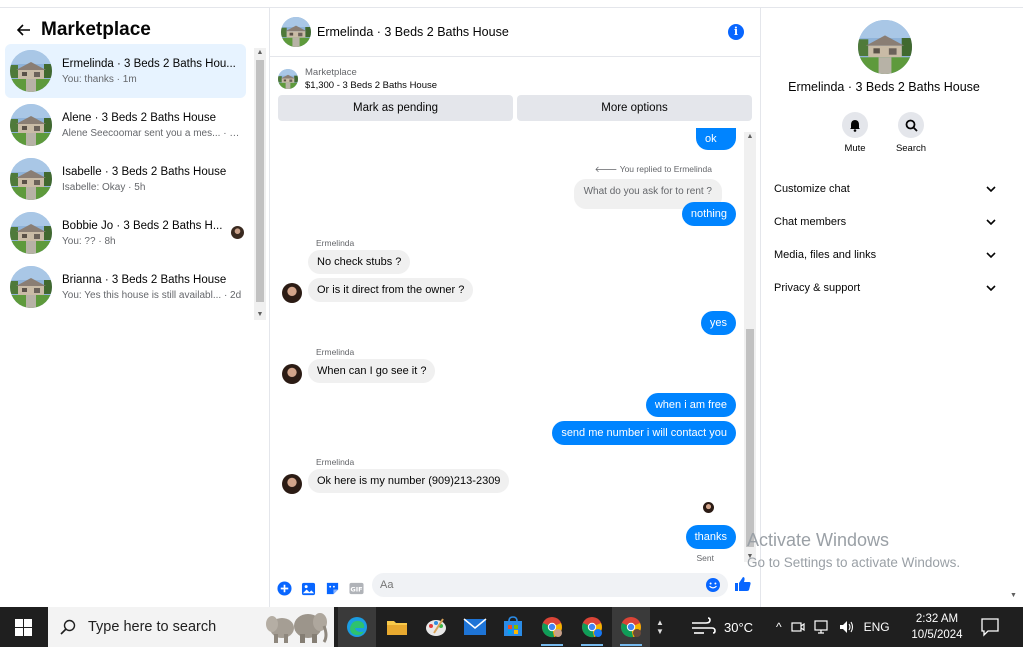 The height and width of the screenshot is (647, 1023). I want to click on message-bubble-out: when i am free, so click(690, 405).